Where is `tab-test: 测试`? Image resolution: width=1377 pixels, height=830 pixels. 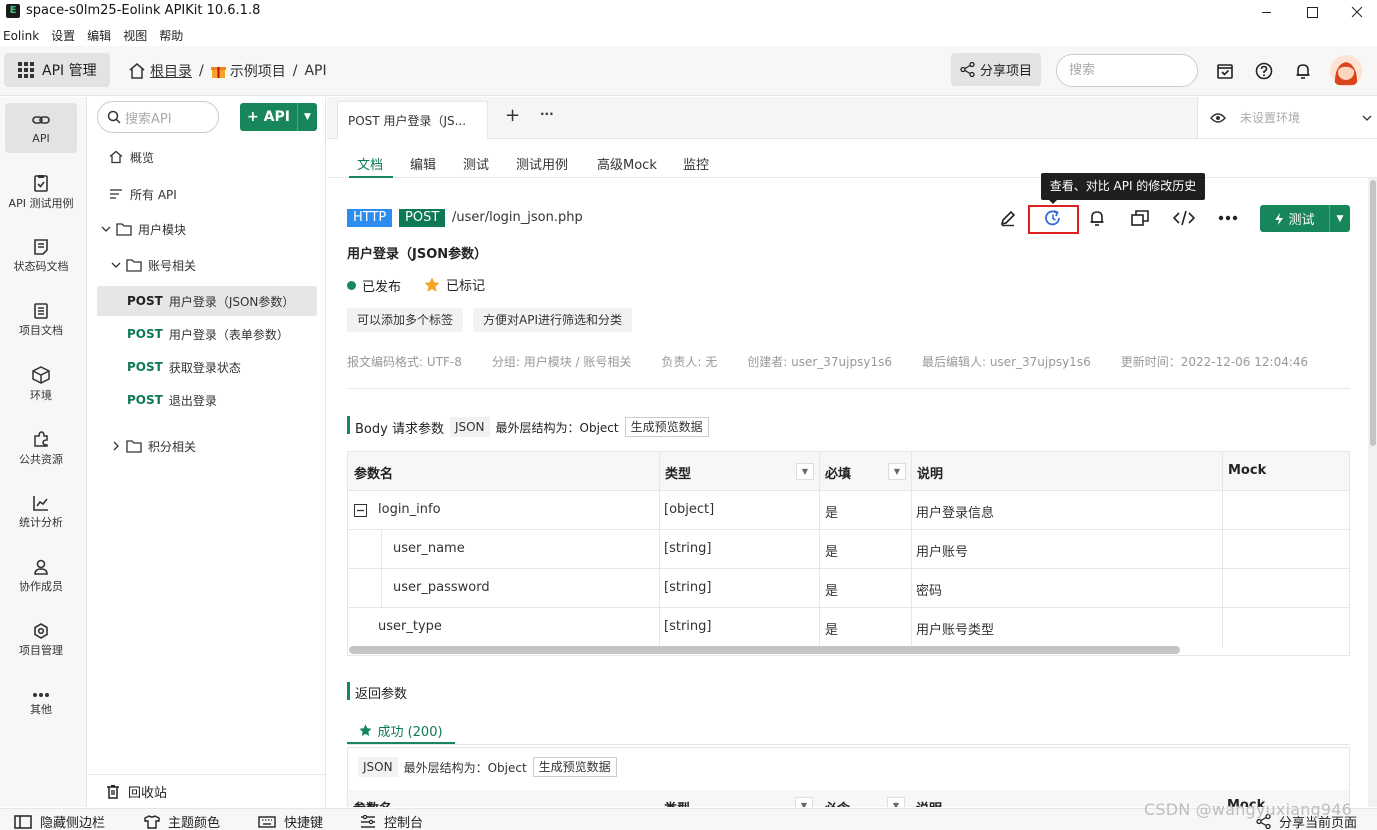 tab-test: 测试 is located at coordinates (476, 163).